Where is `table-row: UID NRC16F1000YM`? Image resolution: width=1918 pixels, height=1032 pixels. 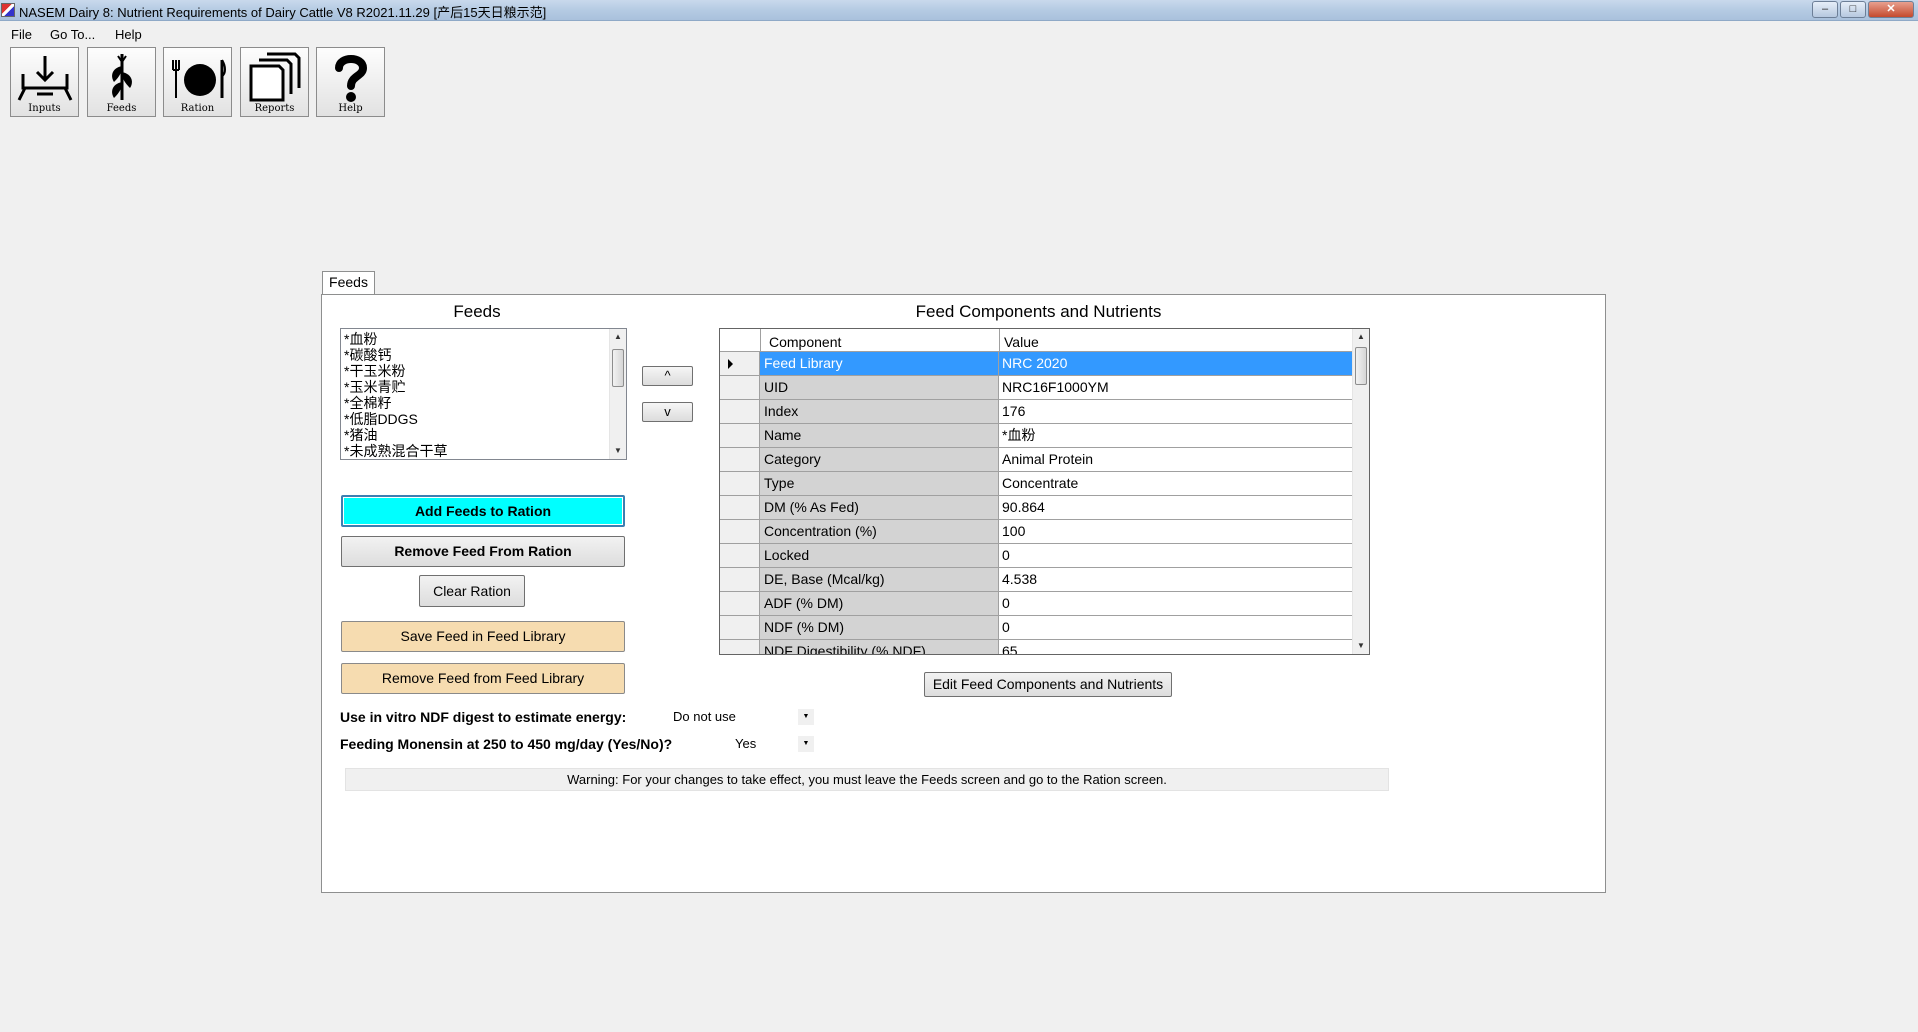
table-row: UID NRC16F1000YM is located at coordinates (1037, 388).